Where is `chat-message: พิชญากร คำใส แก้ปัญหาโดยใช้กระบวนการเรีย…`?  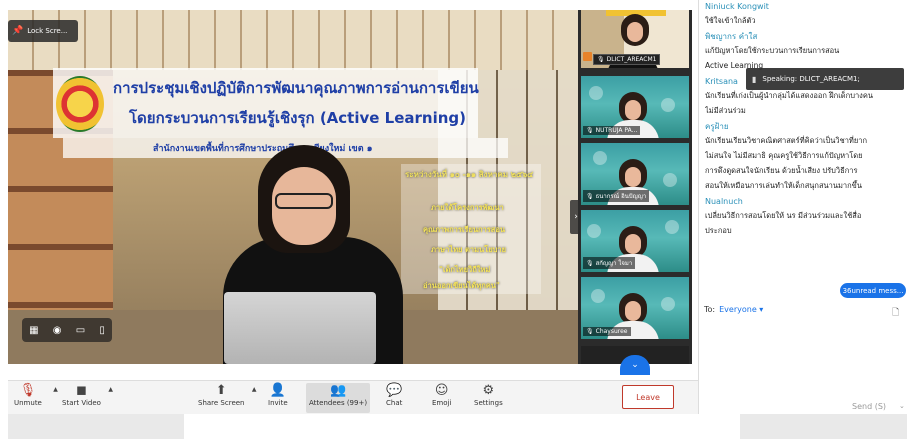 chat-message: พิชญากร คำใส แก้ปัญหาโดยใช้กระบวนการเรีย… is located at coordinates (805, 51).